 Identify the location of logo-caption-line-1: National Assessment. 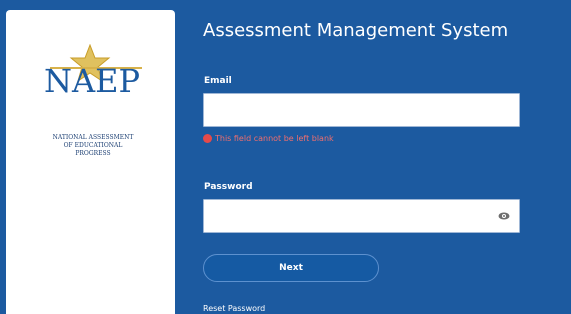
(93, 137).